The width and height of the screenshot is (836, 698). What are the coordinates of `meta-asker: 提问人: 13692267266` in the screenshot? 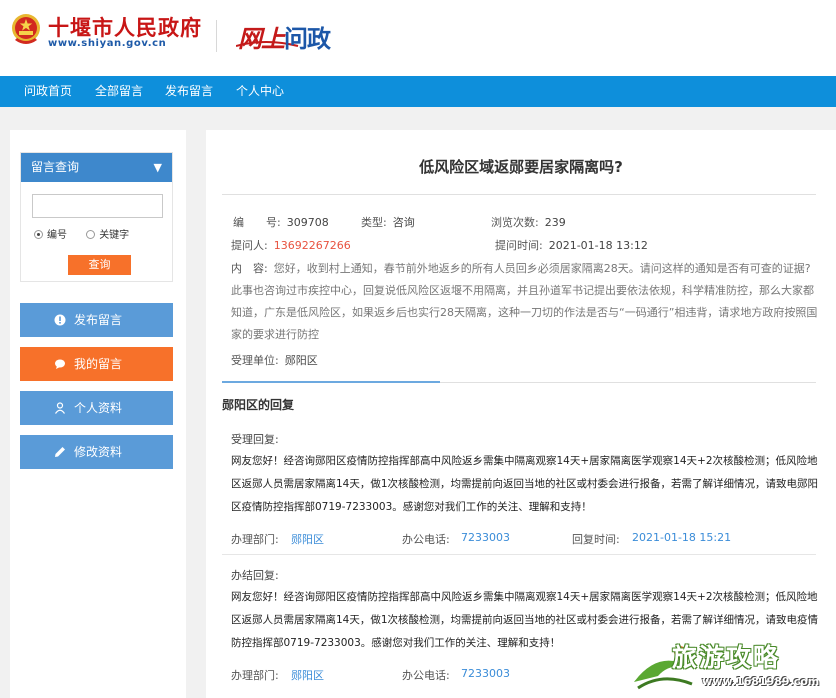 It's located at (291, 245).